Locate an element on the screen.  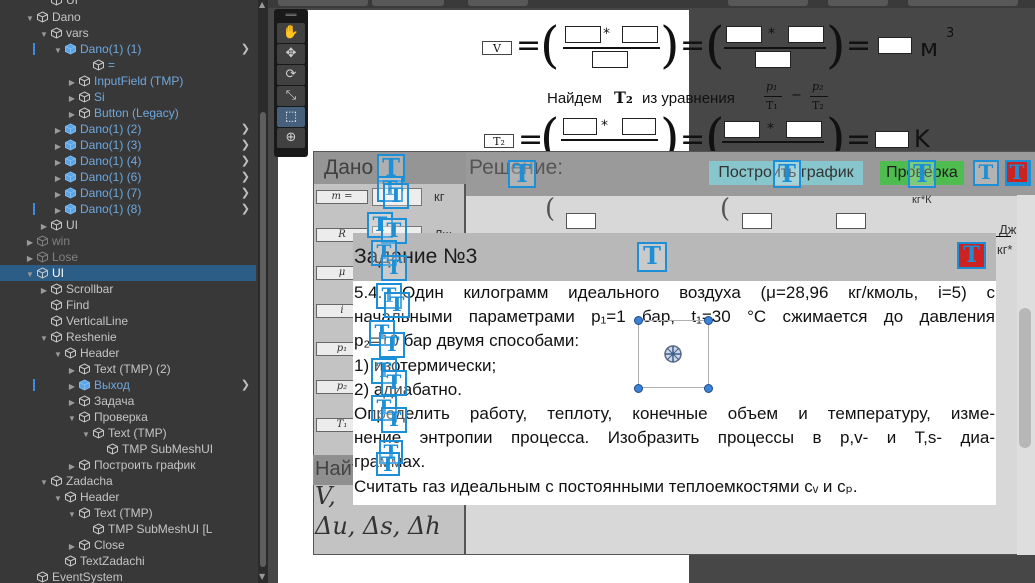
hierarchy-item: = is located at coordinates (128, 65).